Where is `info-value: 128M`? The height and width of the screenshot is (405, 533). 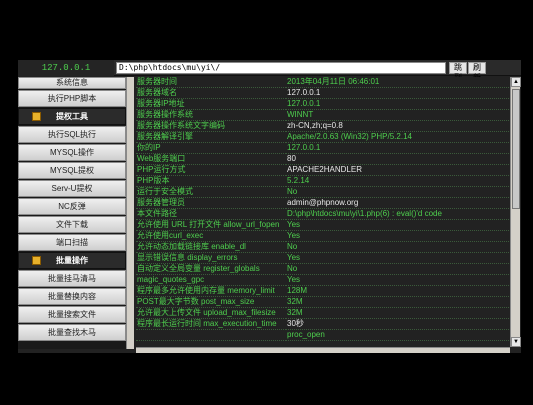 info-value: 128M is located at coordinates (397, 291).